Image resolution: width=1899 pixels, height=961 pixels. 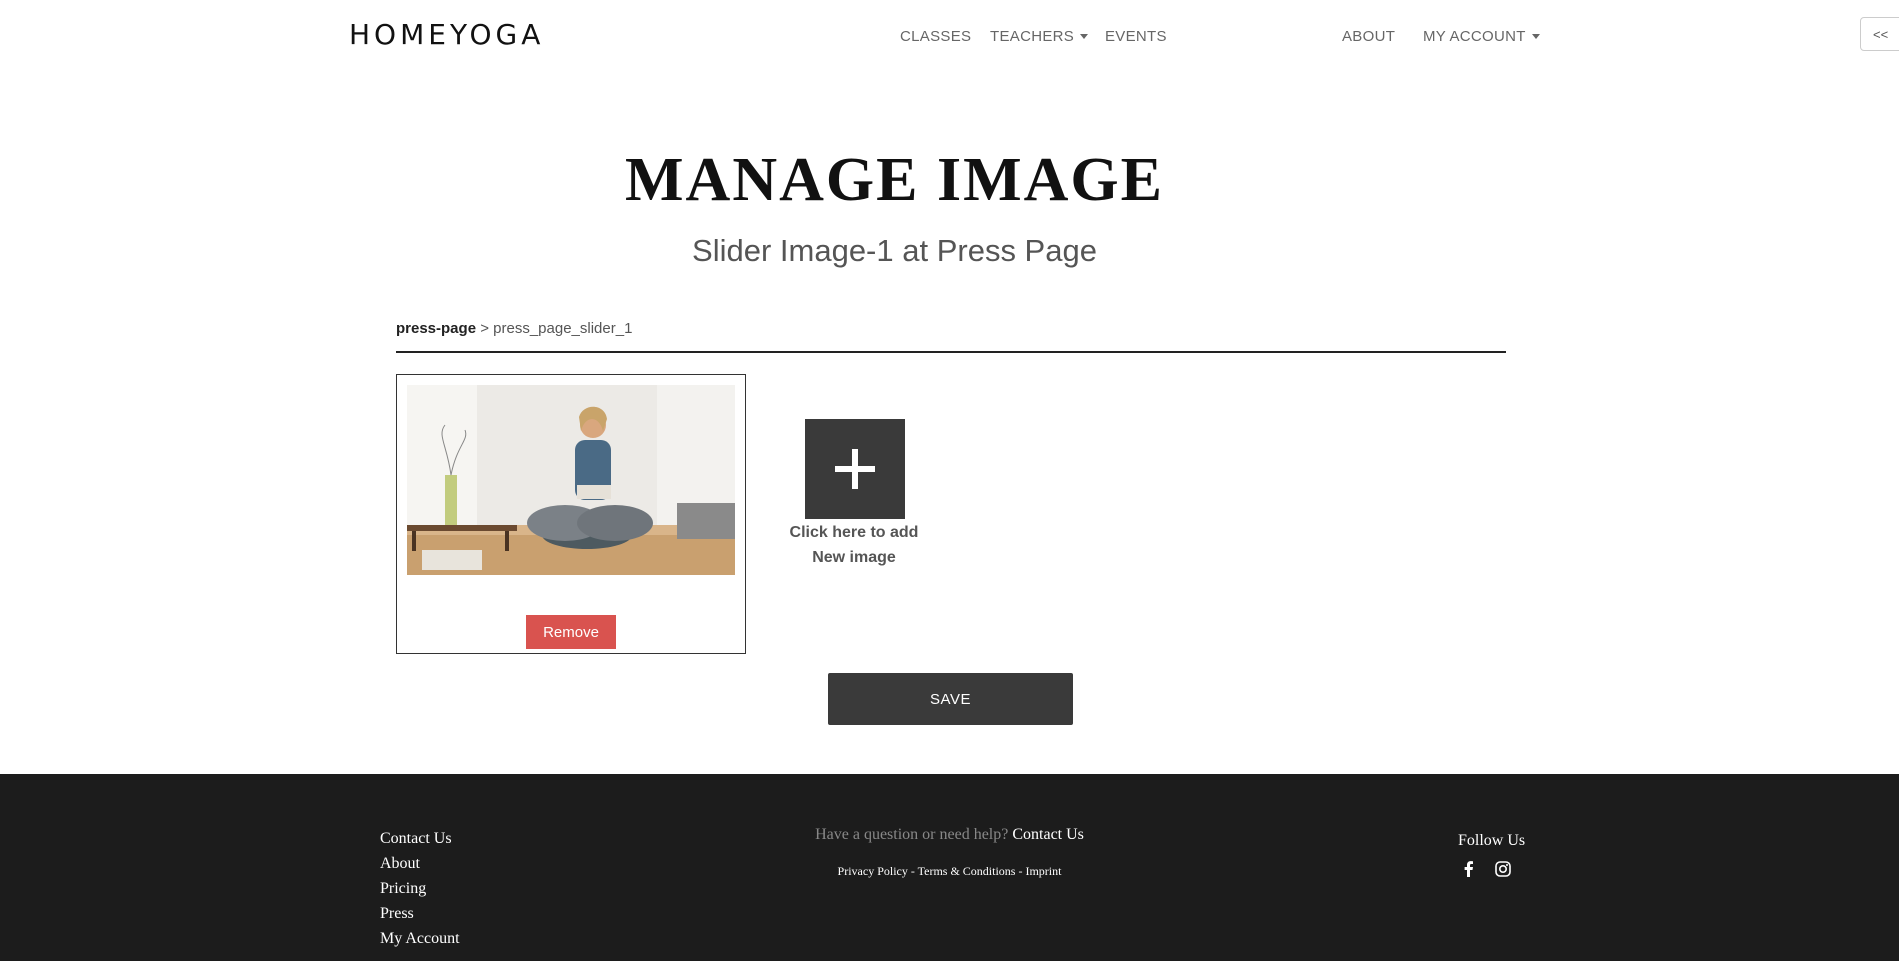 I want to click on breadcrumb: press-page > press_page_slider_1, so click(x=514, y=328).